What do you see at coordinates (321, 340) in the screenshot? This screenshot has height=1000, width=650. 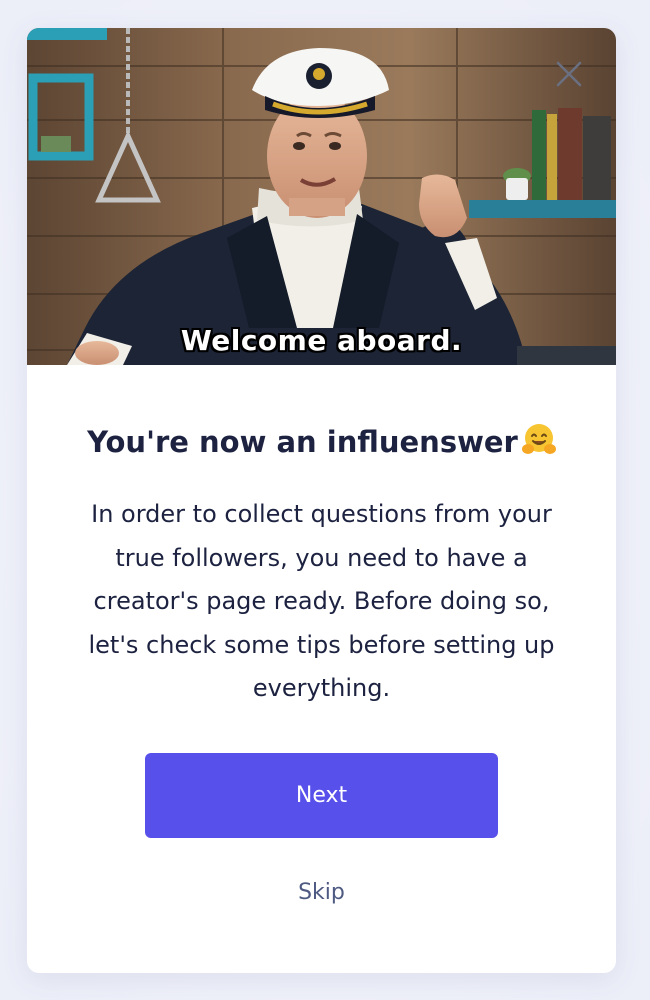 I see `hero-caption: Welcome aboard.` at bounding box center [321, 340].